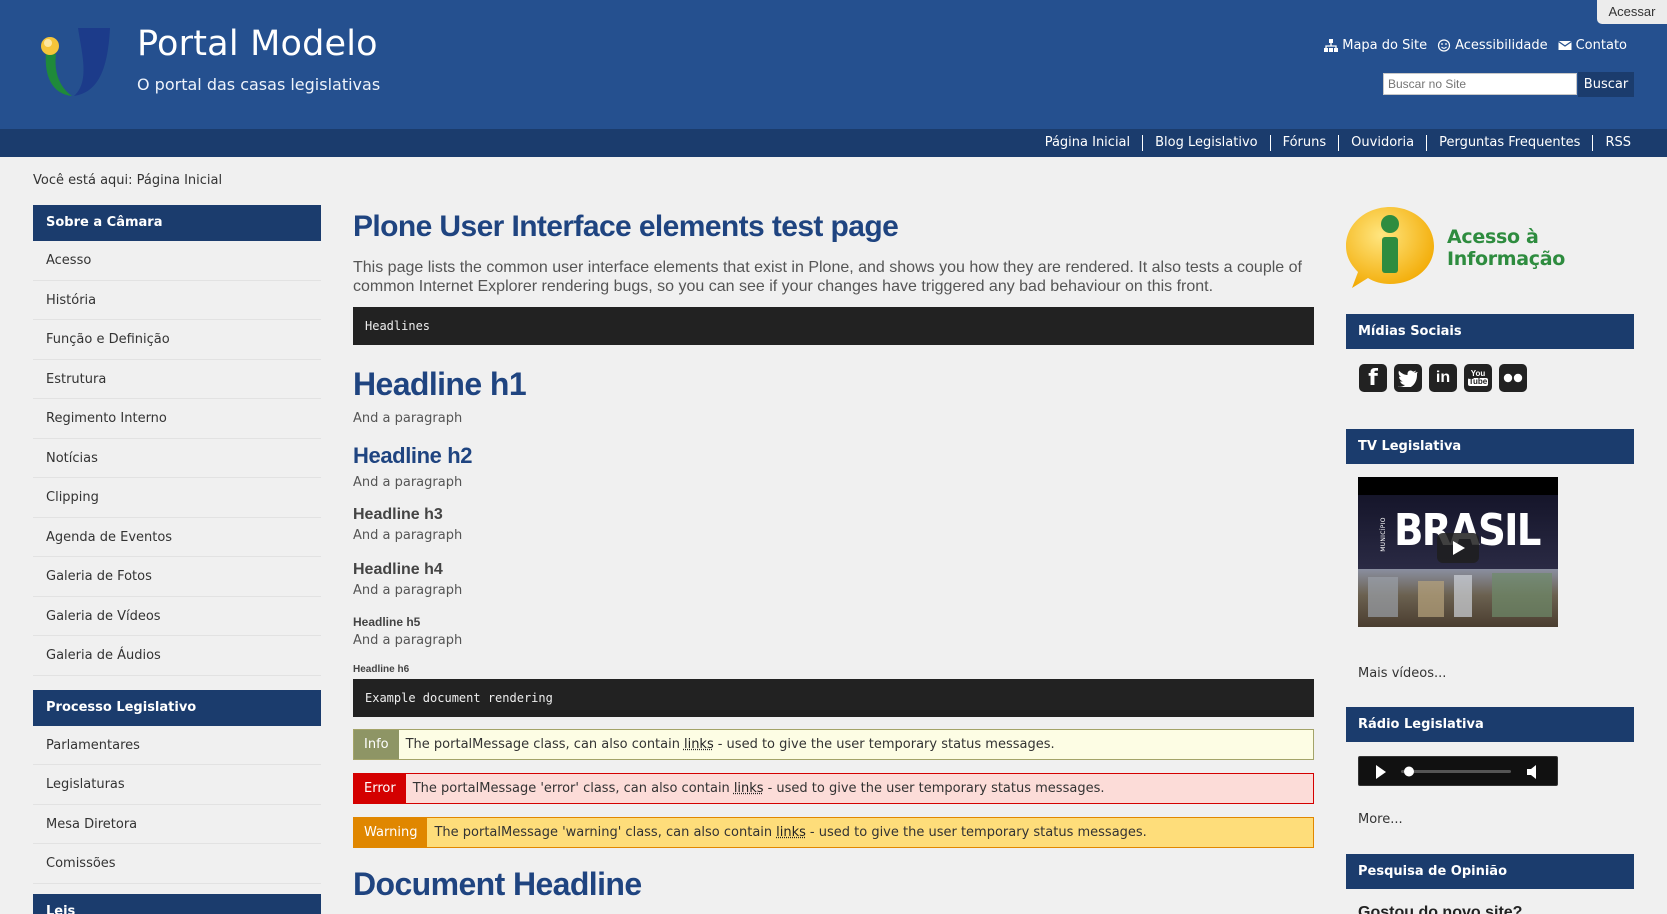  Describe the element at coordinates (1087, 143) in the screenshot. I see `nav-item-home: Página Inicial` at that location.